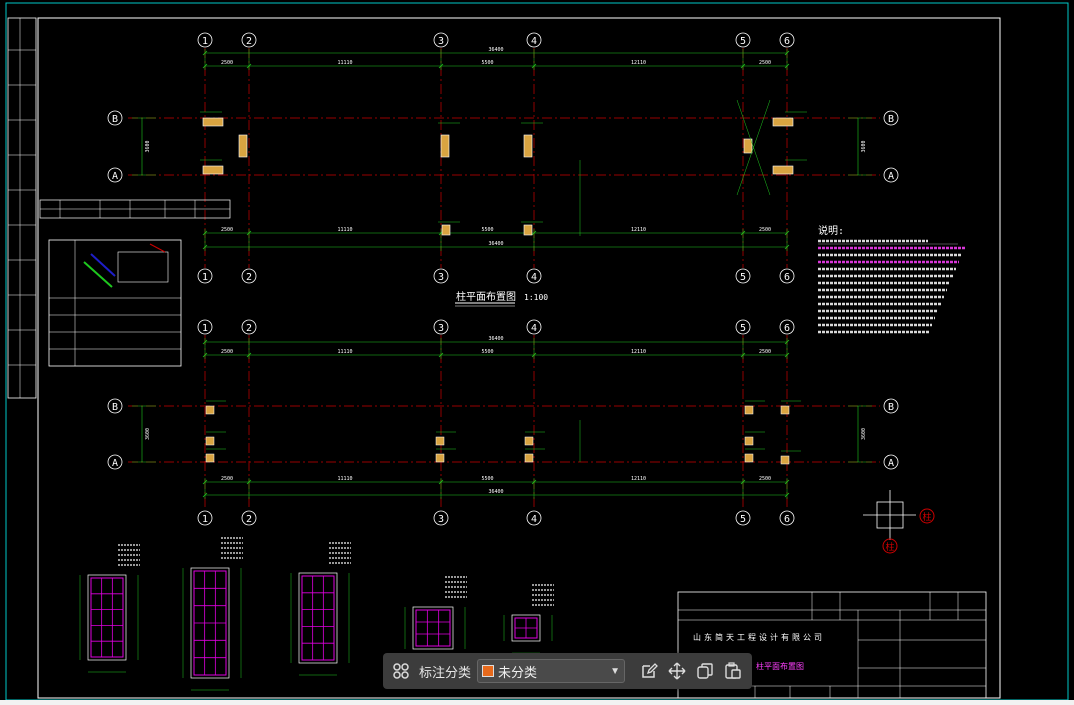 The width and height of the screenshot is (1074, 705). I want to click on crosshair-label-bottom: 柱, so click(889, 546).